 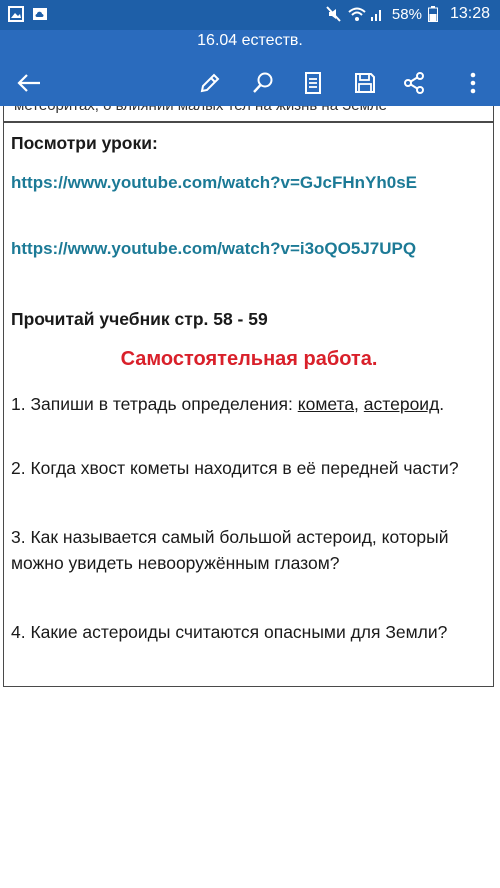 I want to click on reading-mode-button, so click(x=313, y=83).